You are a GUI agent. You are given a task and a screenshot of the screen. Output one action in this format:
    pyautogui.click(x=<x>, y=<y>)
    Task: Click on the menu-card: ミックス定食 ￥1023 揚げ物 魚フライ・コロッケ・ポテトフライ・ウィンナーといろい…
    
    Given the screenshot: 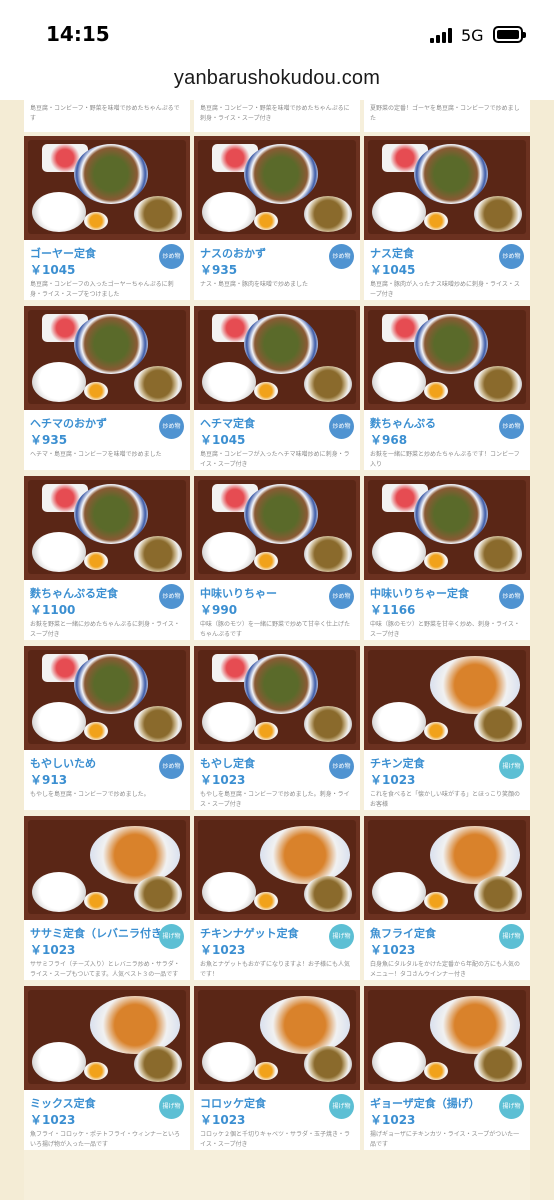 What is the action you would take?
    pyautogui.click(x=107, y=1068)
    